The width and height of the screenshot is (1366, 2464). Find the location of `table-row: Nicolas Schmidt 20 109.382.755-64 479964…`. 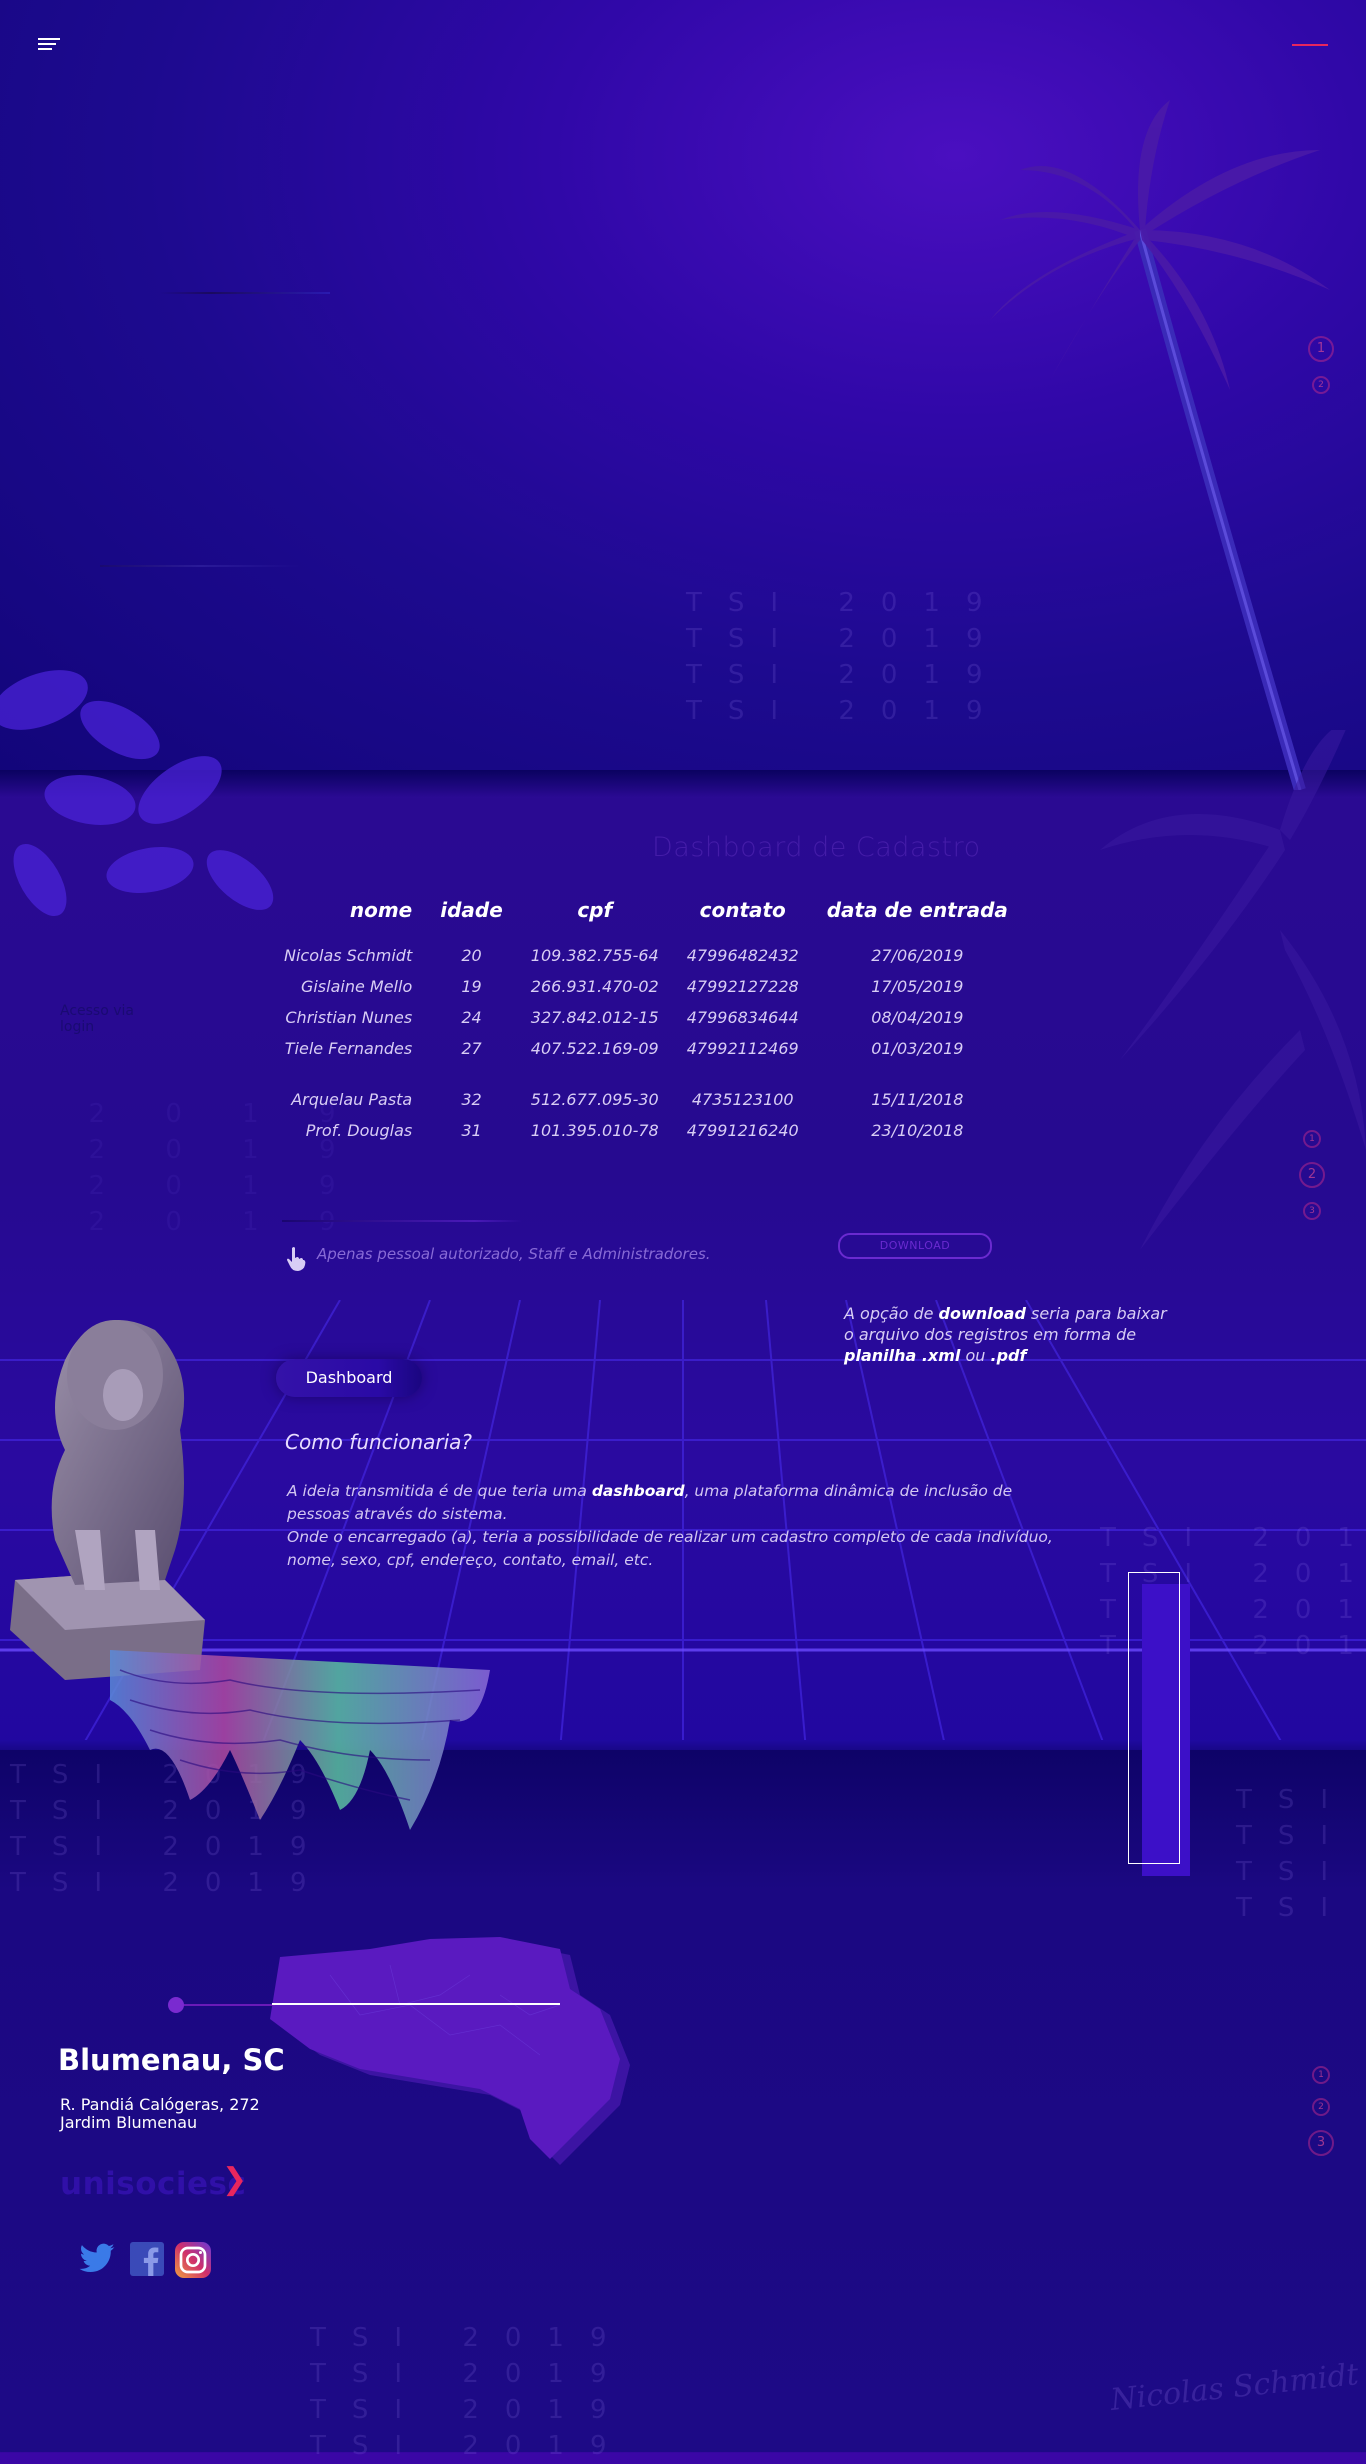

table-row: Nicolas Schmidt 20 109.382.755-64 479964… is located at coordinates (646, 955).